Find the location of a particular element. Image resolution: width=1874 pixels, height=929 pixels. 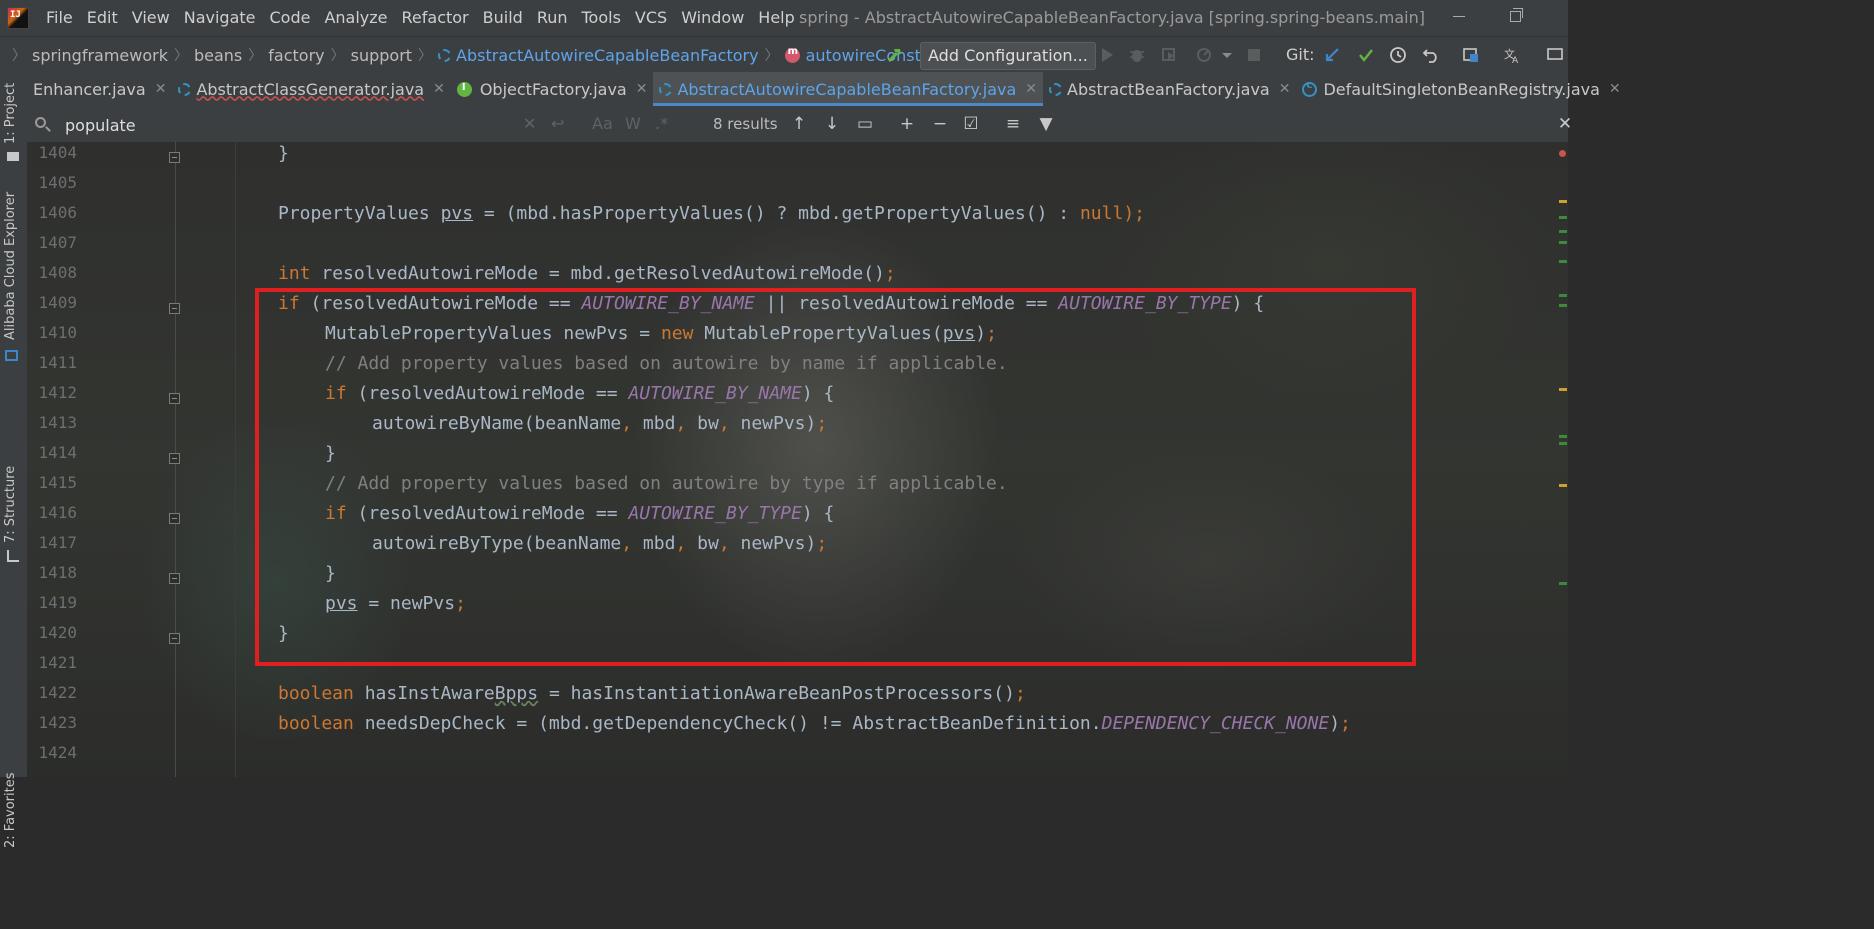

add-selection-icon: + is located at coordinates (907, 124).